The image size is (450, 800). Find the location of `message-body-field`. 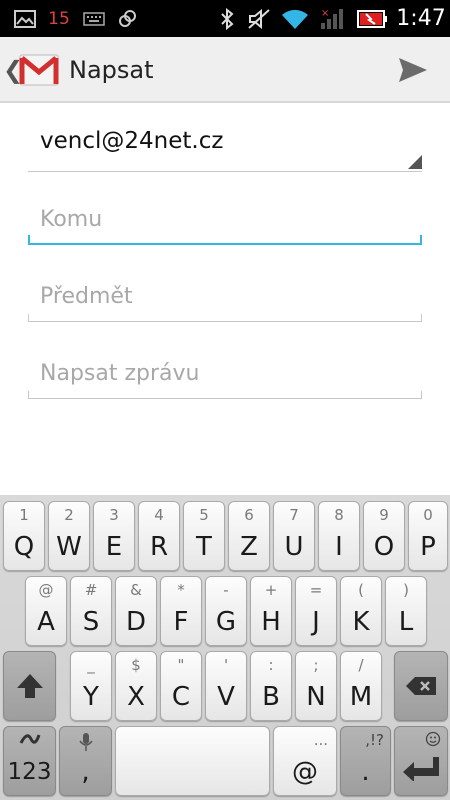

message-body-field is located at coordinates (225, 373).